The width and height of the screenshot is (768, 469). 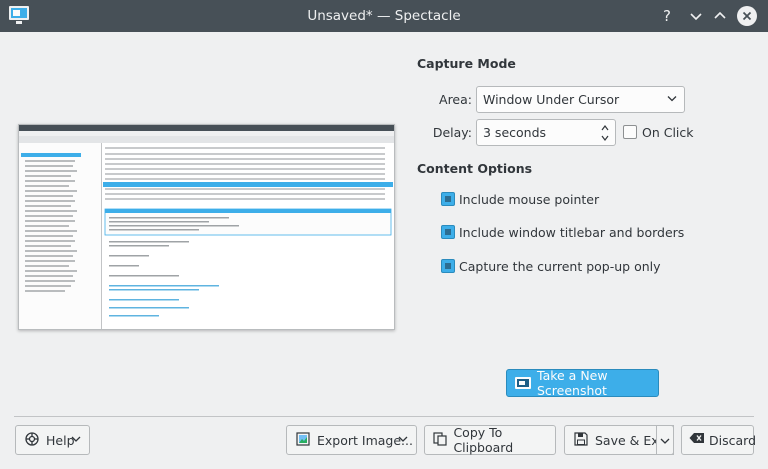 What do you see at coordinates (440, 440) in the screenshot?
I see `copy-icon` at bounding box center [440, 440].